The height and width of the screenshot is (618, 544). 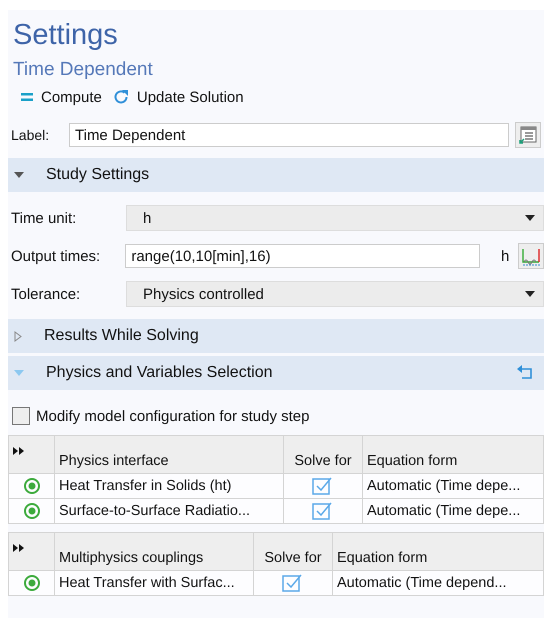 I want to click on panel-title: Settings, so click(x=65, y=35).